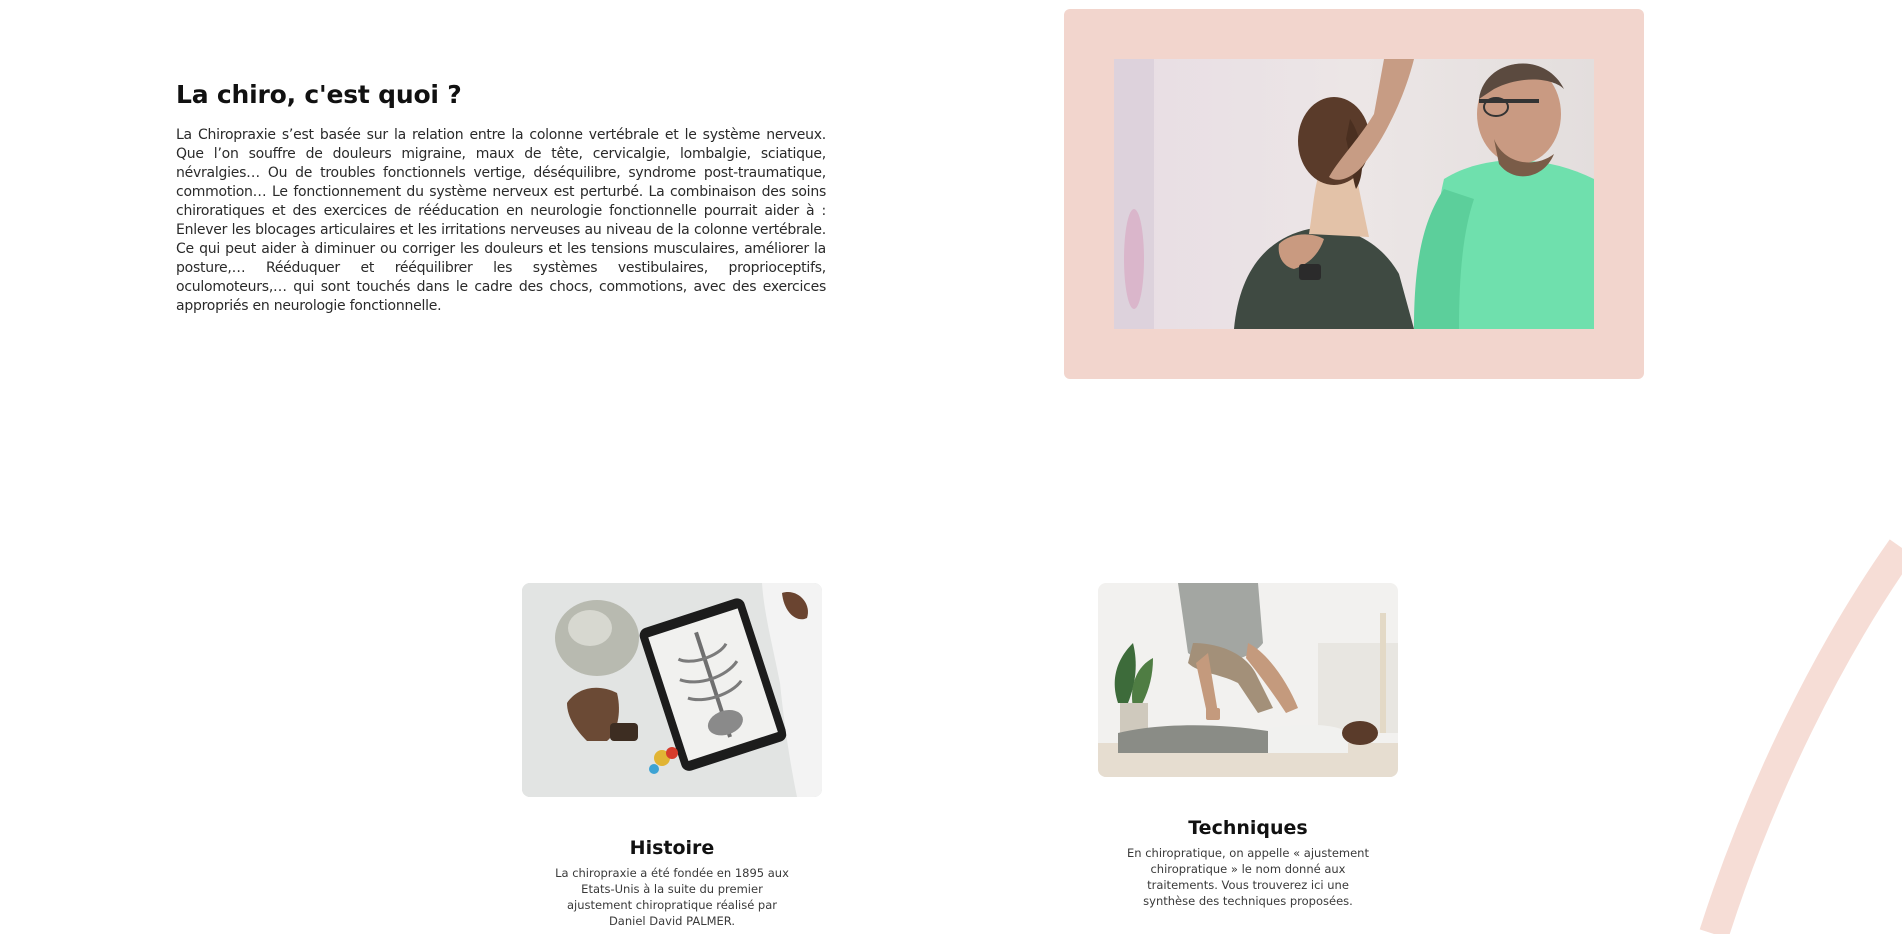 This screenshot has width=1902, height=934. I want to click on photo-frame, so click(1354, 194).